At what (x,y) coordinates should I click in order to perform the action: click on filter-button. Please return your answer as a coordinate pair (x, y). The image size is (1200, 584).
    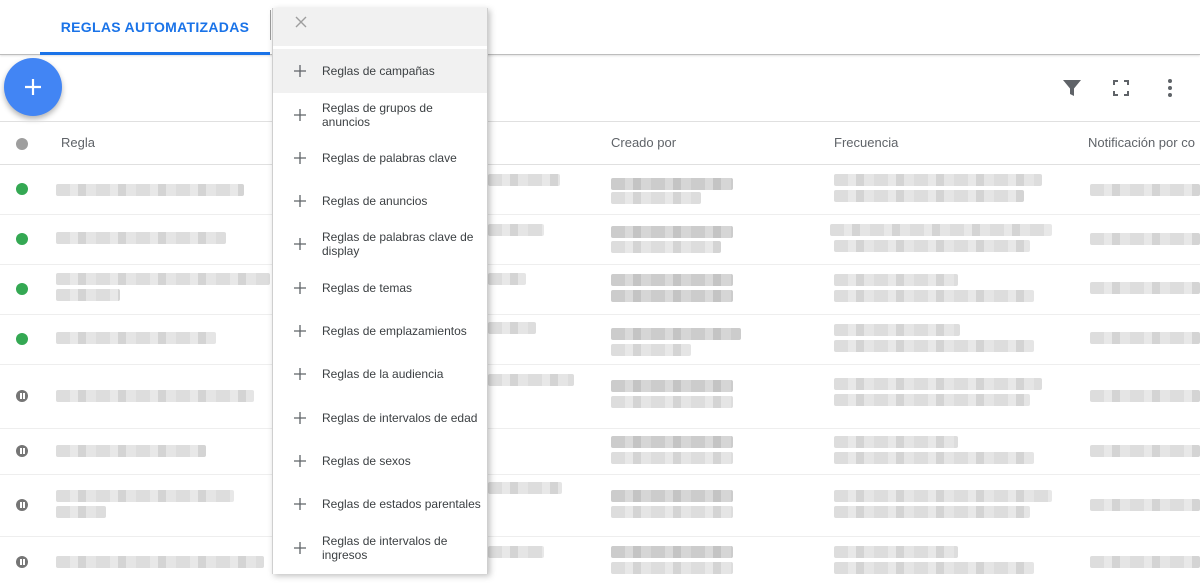
    Looking at the image, I should click on (1072, 88).